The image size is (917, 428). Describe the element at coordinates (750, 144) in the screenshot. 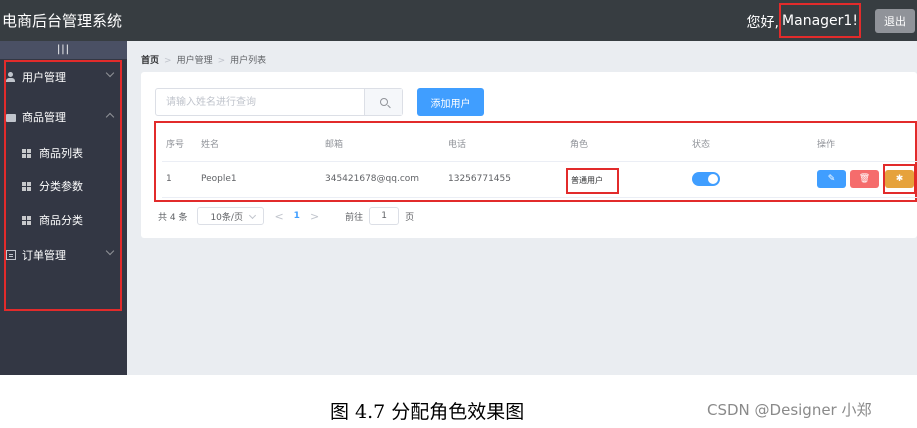

I see `column-header: 状态` at that location.